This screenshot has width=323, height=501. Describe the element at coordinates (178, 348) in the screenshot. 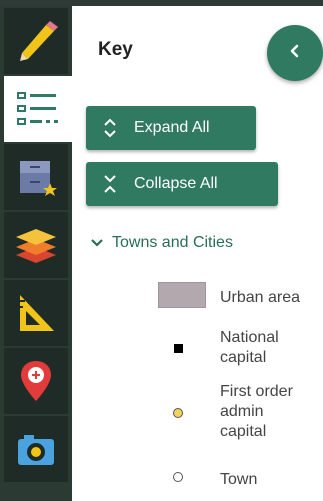

I see `national-capital-square-icon` at that location.